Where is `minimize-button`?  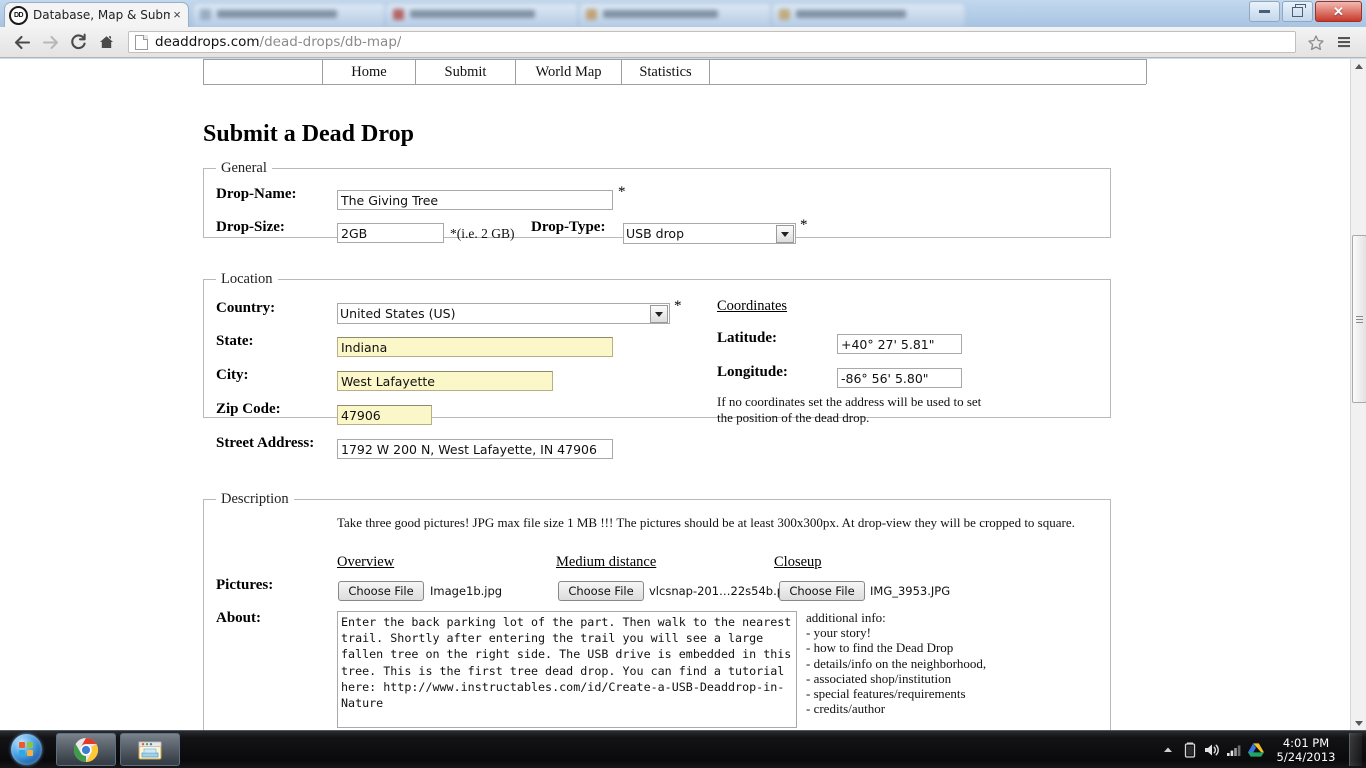
minimize-button is located at coordinates (1264, 11).